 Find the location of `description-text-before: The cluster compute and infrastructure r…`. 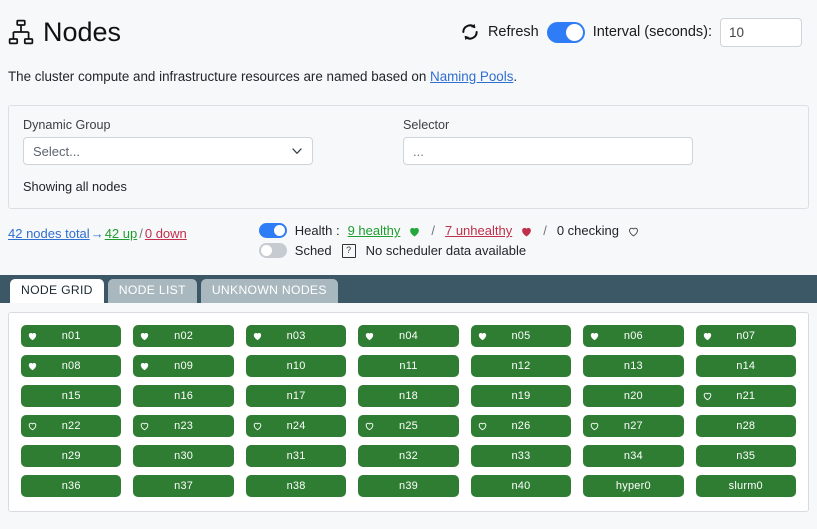

description-text-before: The cluster compute and infrastructure r… is located at coordinates (219, 76).